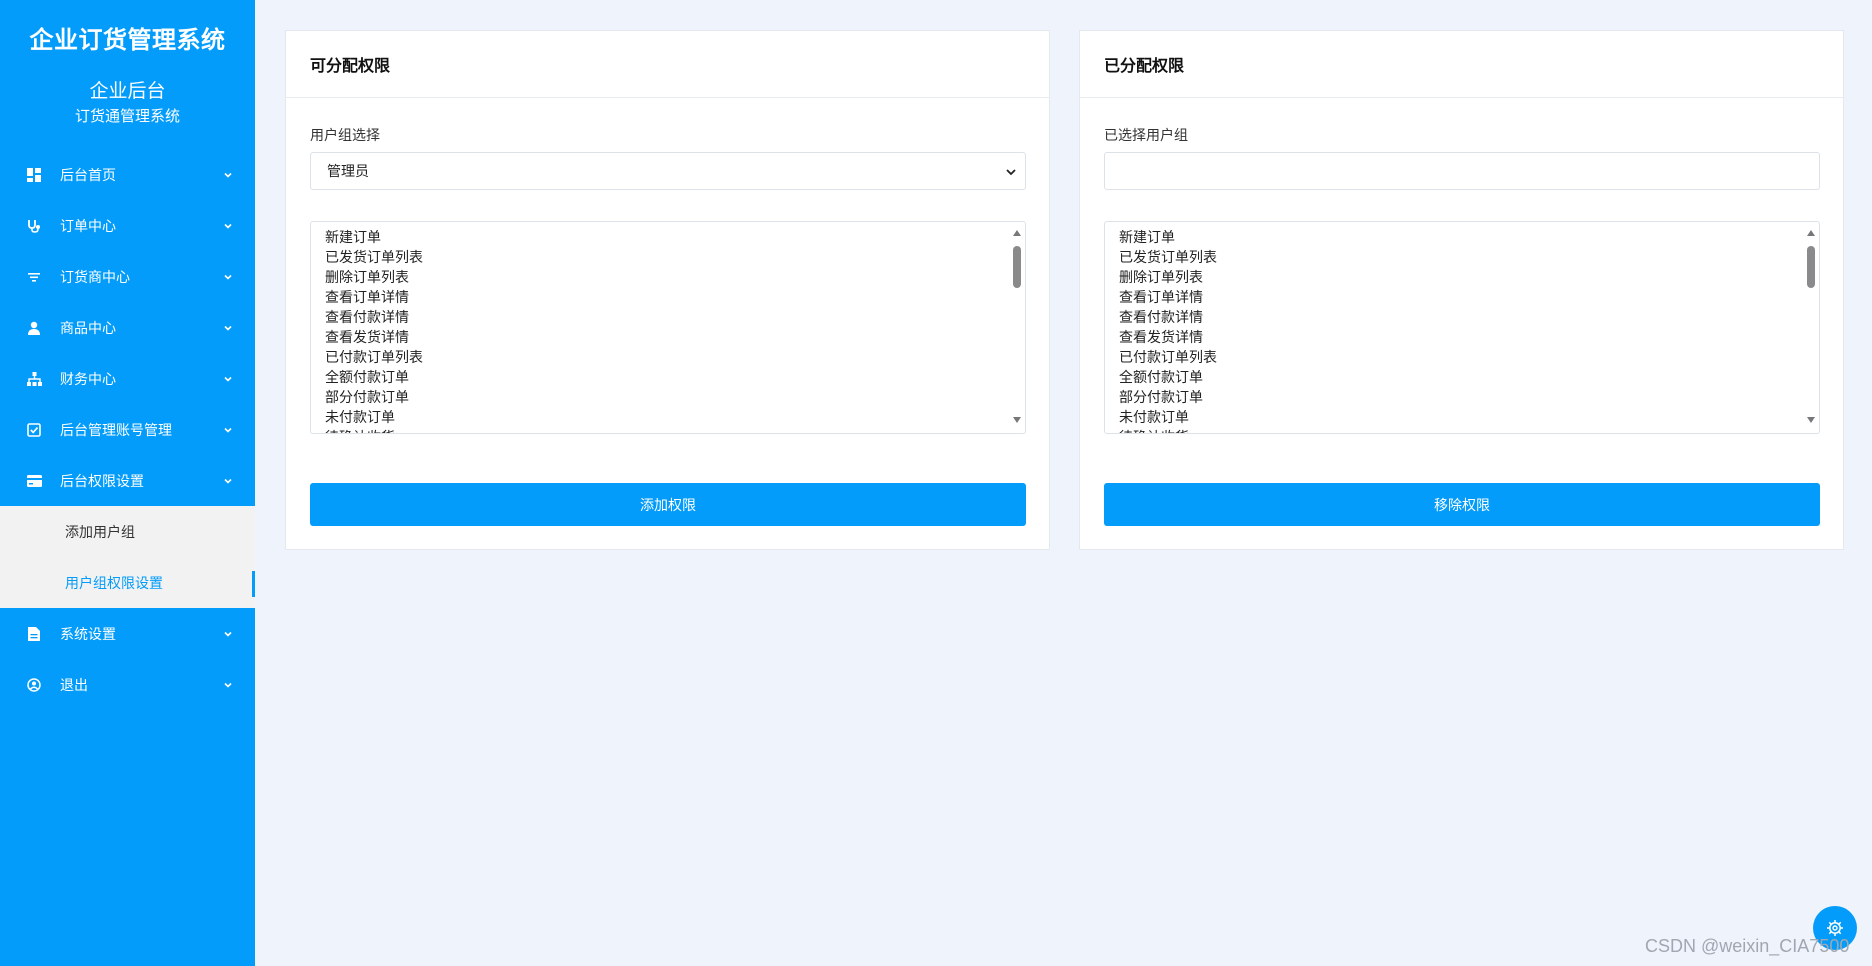  What do you see at coordinates (127, 40) in the screenshot?
I see `app-title: 企业订货管理系统` at bounding box center [127, 40].